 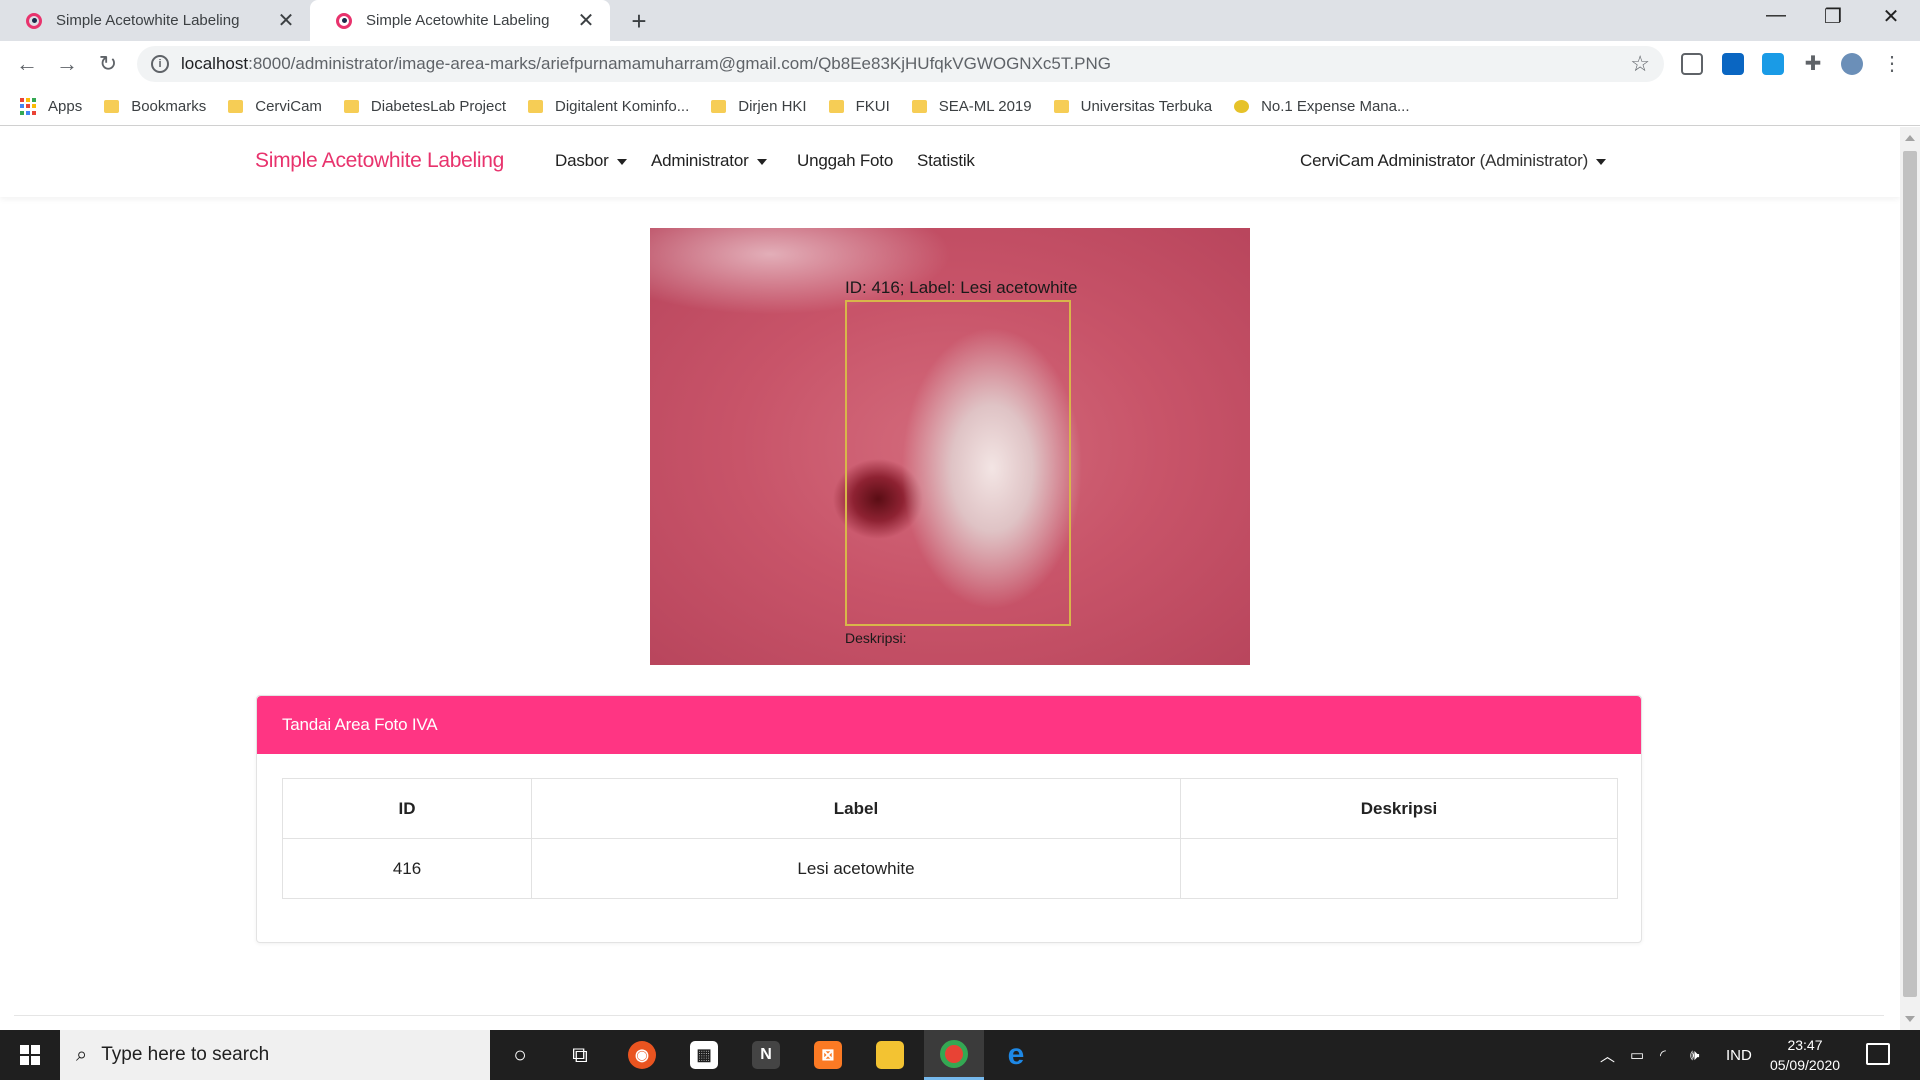 What do you see at coordinates (1242, 106) in the screenshot?
I see `expense-app-icon` at bounding box center [1242, 106].